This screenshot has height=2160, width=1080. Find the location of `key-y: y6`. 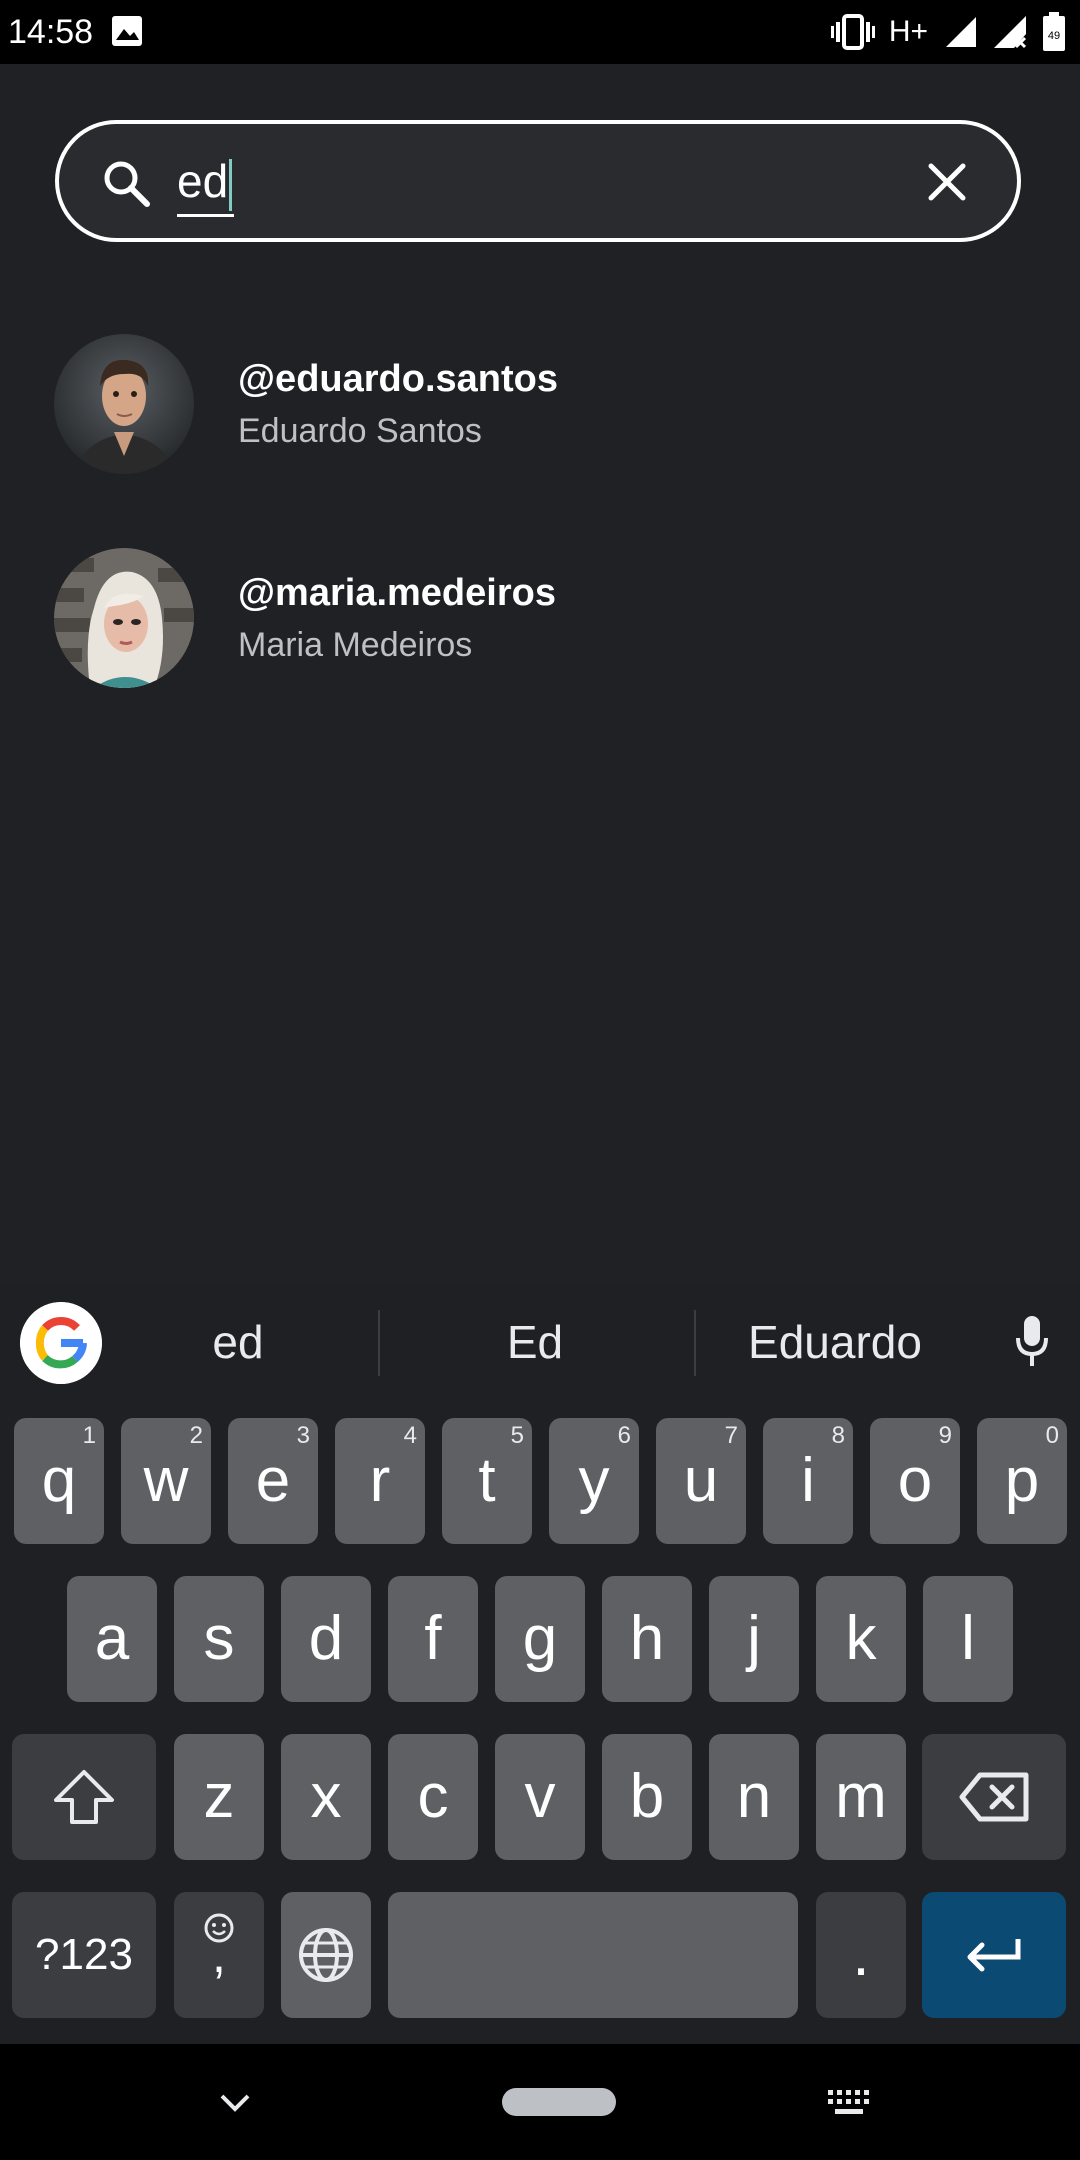

key-y: y6 is located at coordinates (594, 1481).